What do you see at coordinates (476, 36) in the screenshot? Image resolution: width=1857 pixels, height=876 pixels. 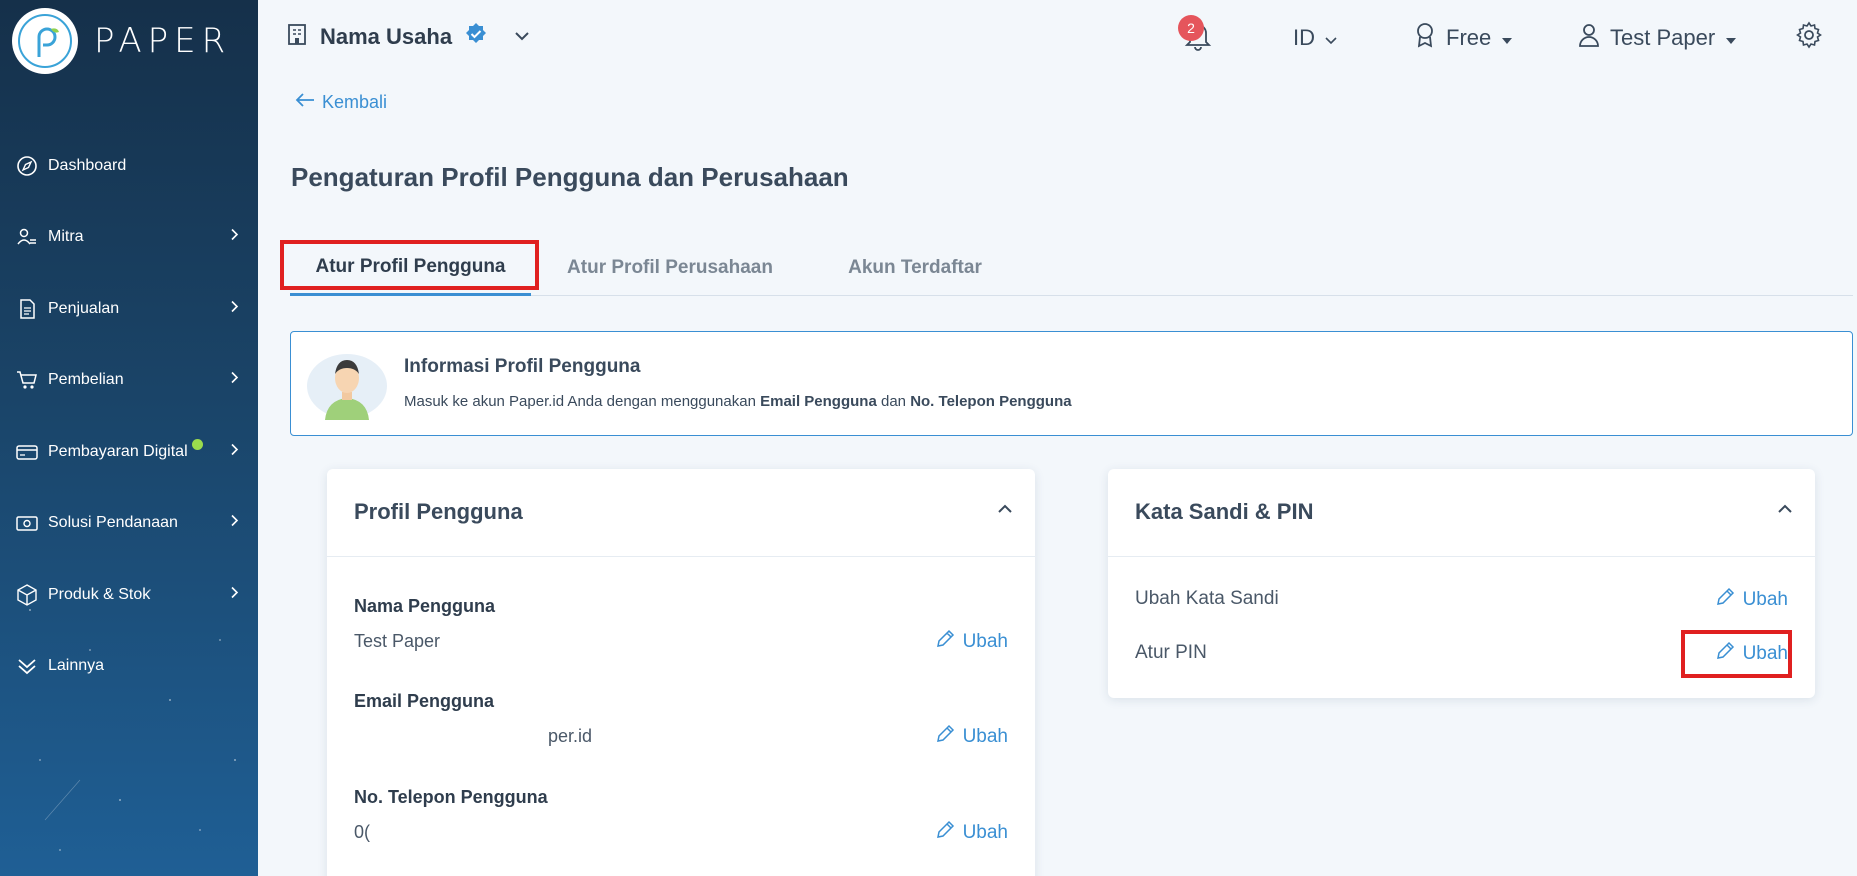 I see `verified-badge-icon` at bounding box center [476, 36].